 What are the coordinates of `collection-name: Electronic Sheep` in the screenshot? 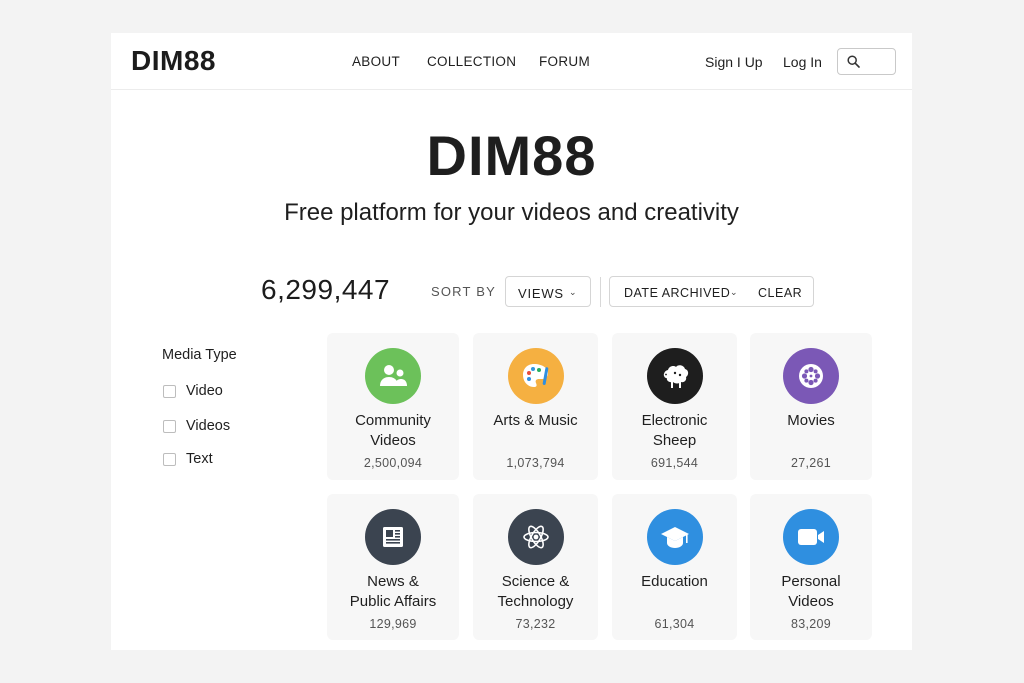 It's located at (674, 431).